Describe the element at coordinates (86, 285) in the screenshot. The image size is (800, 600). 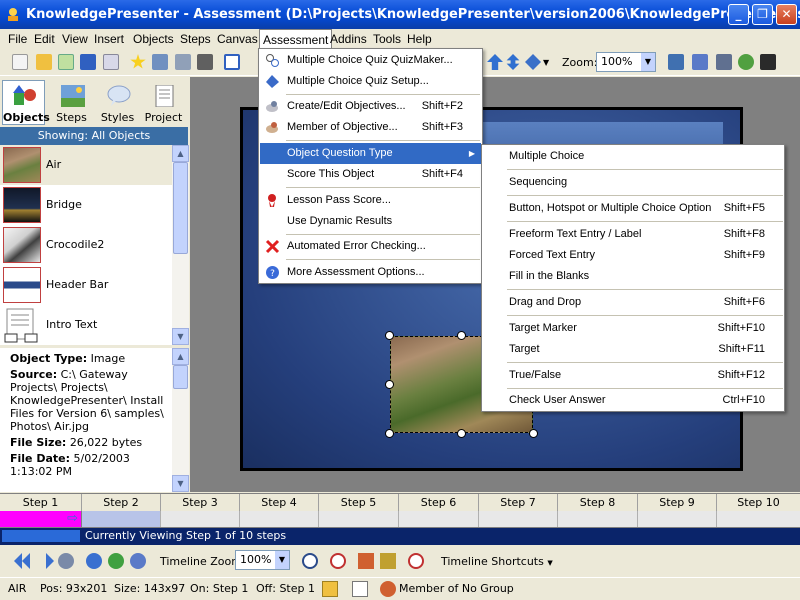
I see `list-item: Header Bar` at that location.